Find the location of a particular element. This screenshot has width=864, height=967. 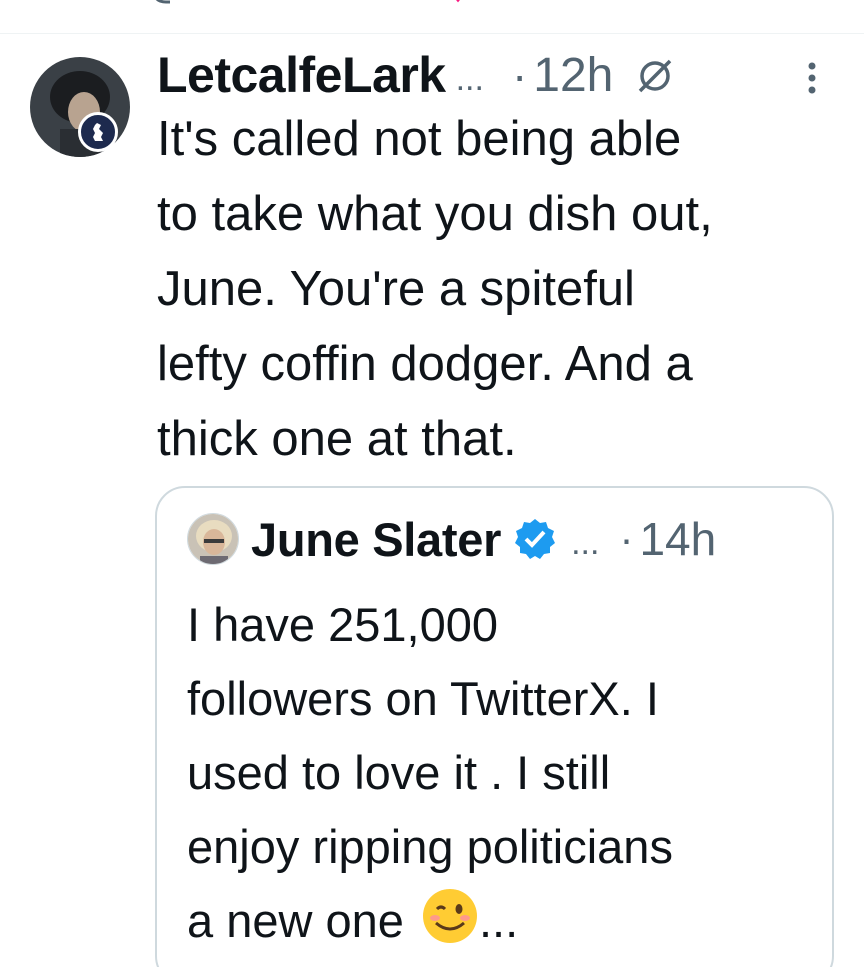

action-bar is located at coordinates (432, 7).